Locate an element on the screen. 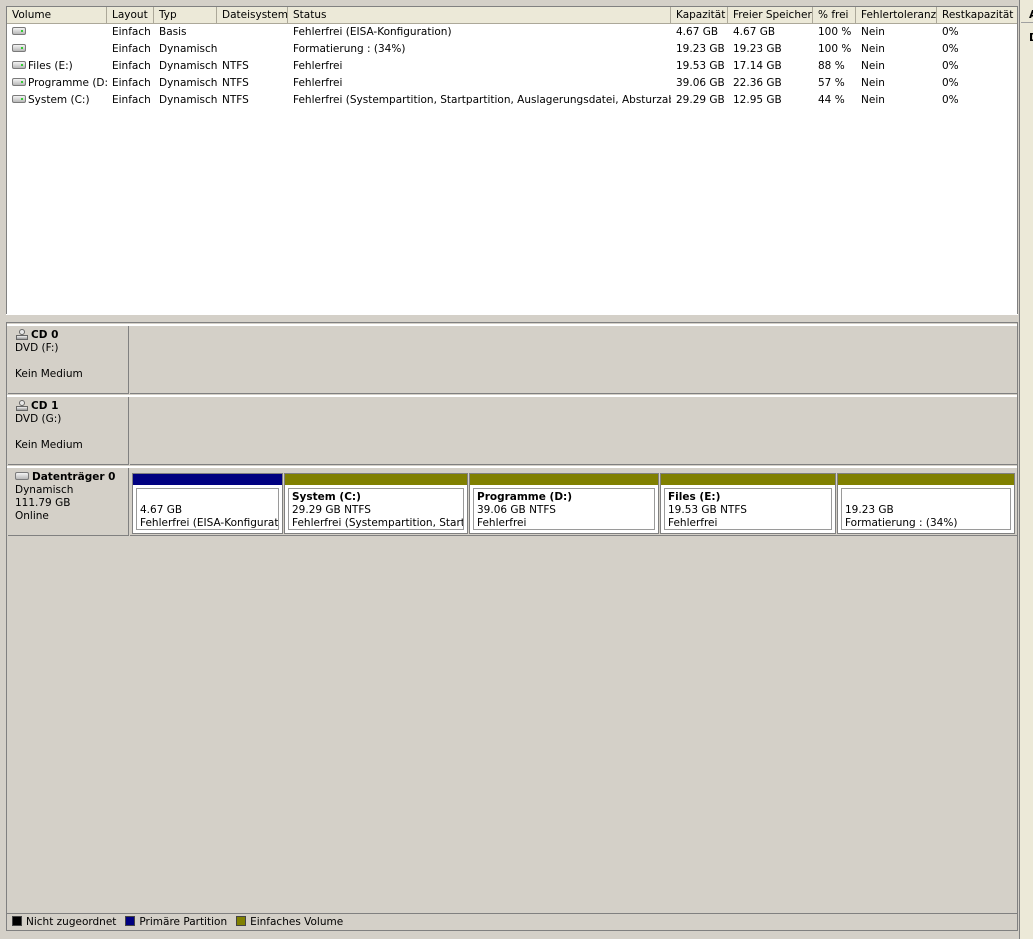  disk-row-cd0: CD 0 DVD (F:) Kein Medium is located at coordinates (512, 361).